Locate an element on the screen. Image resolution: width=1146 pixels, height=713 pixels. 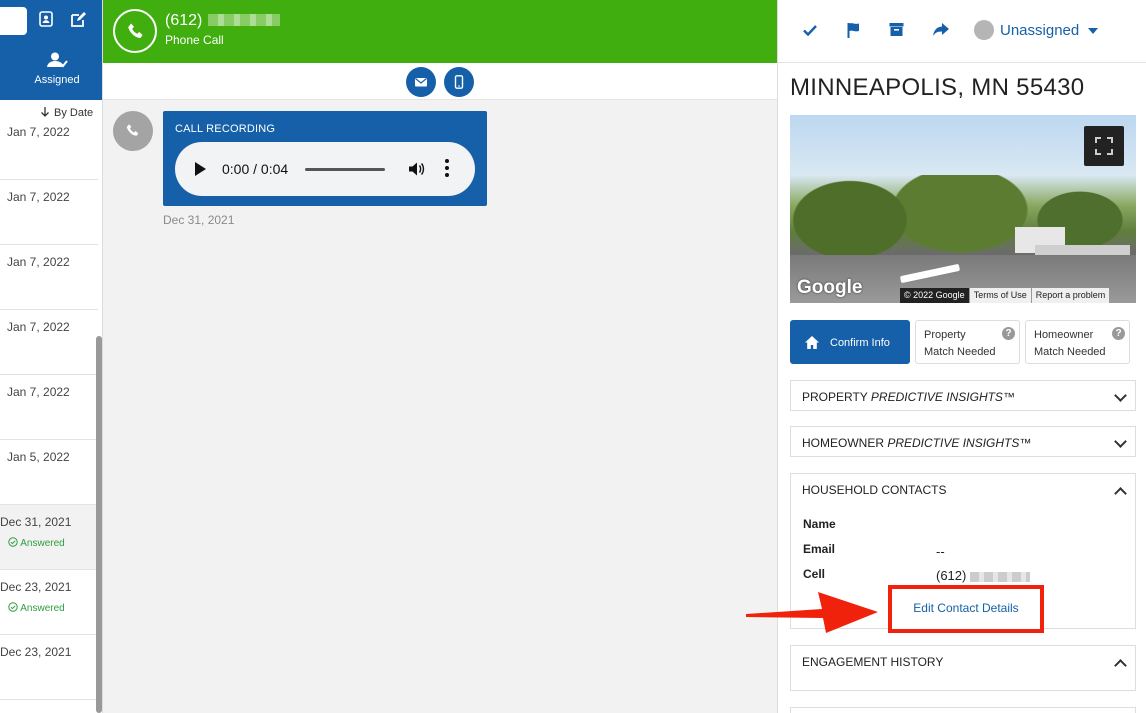
search-input is located at coordinates (13, 21).